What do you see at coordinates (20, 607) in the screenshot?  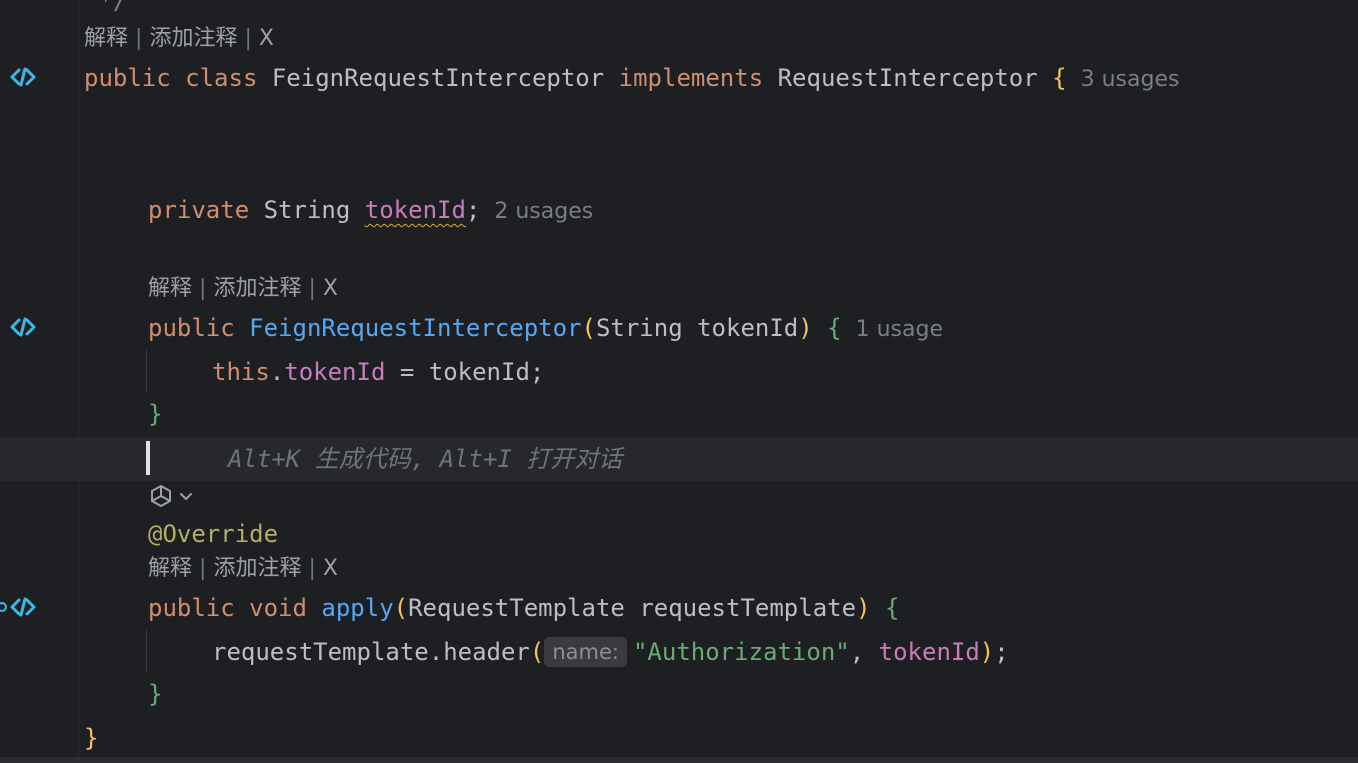 I see `override-gutter-icon` at bounding box center [20, 607].